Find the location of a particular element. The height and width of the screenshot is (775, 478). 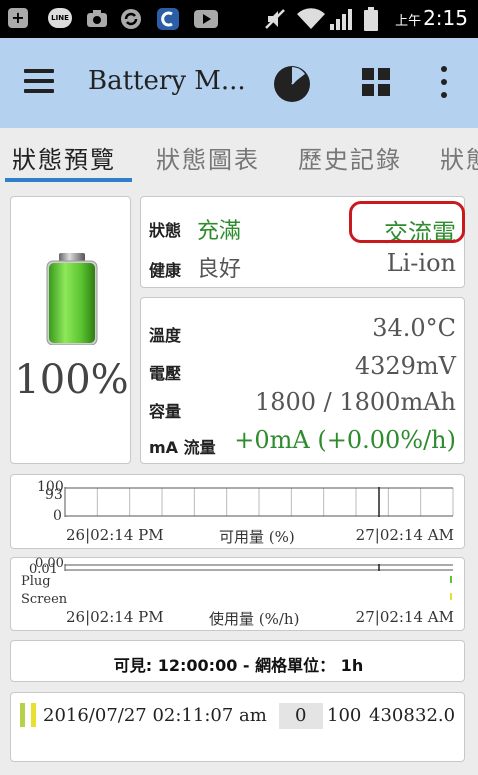

battery-status-icon is located at coordinates (371, 19).